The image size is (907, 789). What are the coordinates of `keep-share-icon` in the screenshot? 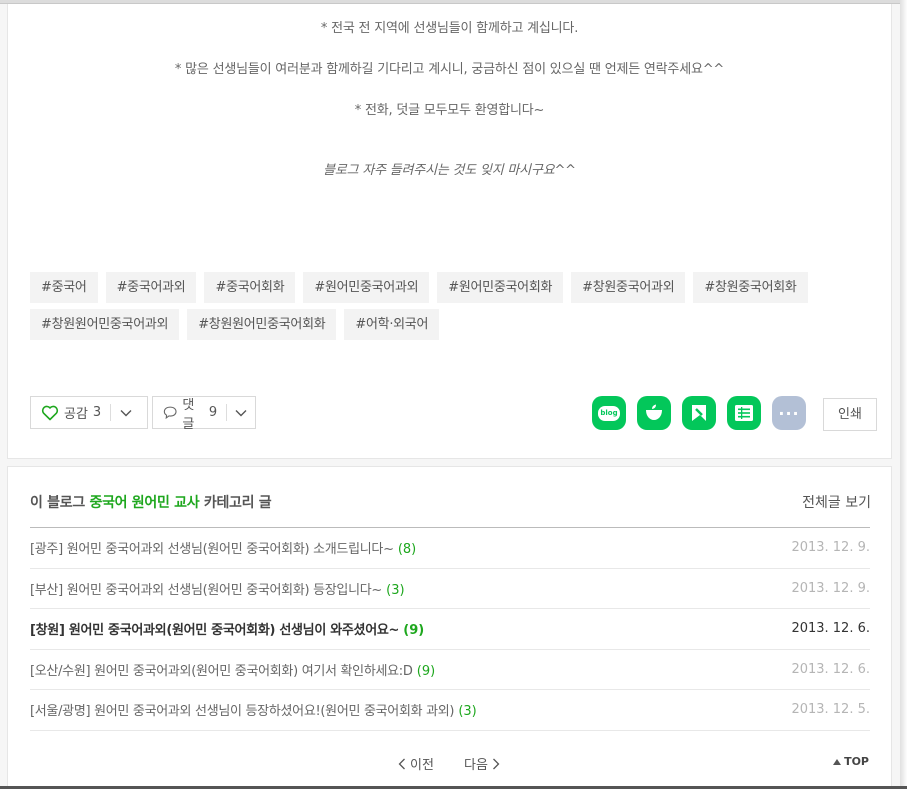 It's located at (699, 413).